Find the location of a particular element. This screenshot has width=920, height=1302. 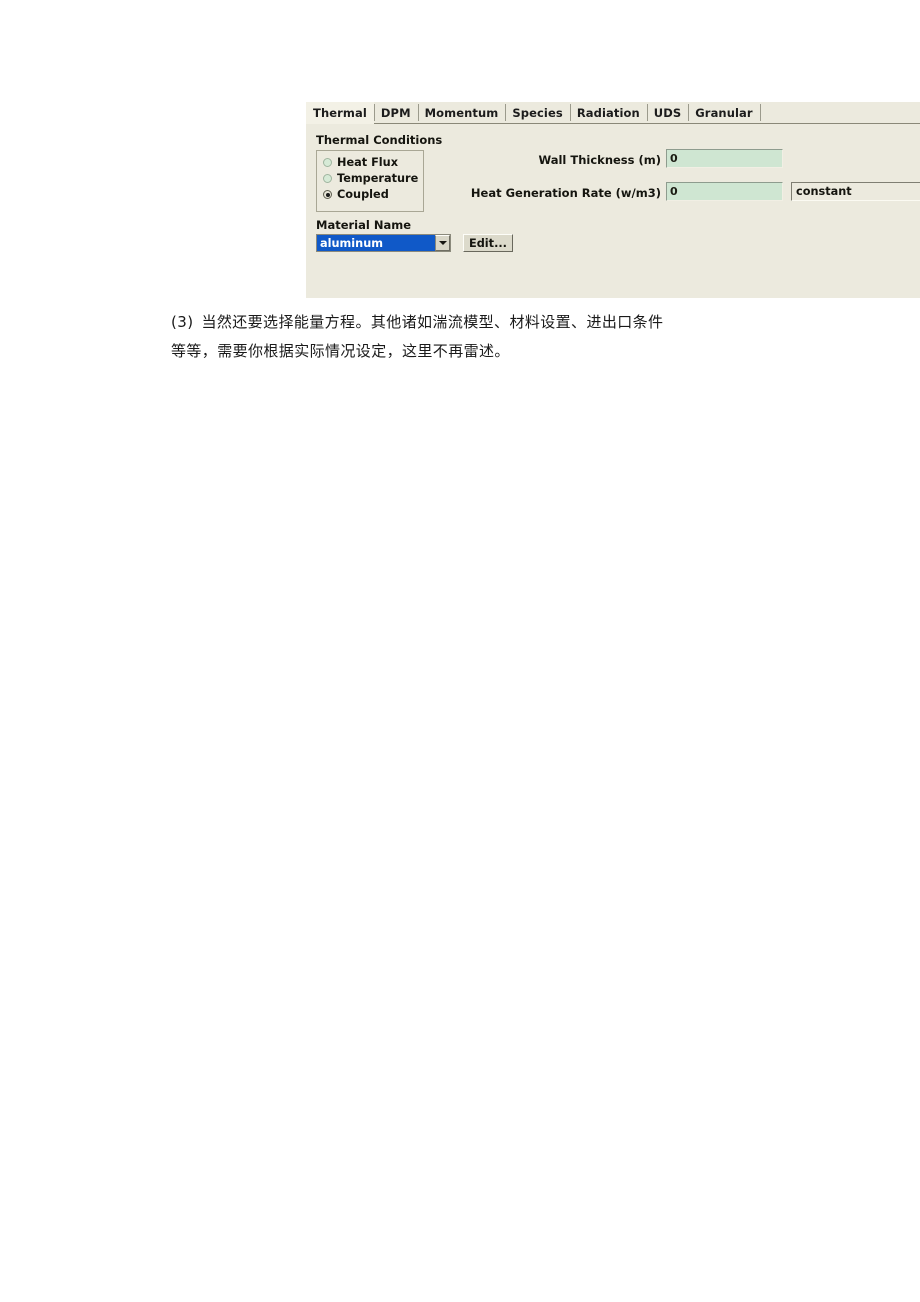

material-name-dropdown: aluminum is located at coordinates (383, 243).